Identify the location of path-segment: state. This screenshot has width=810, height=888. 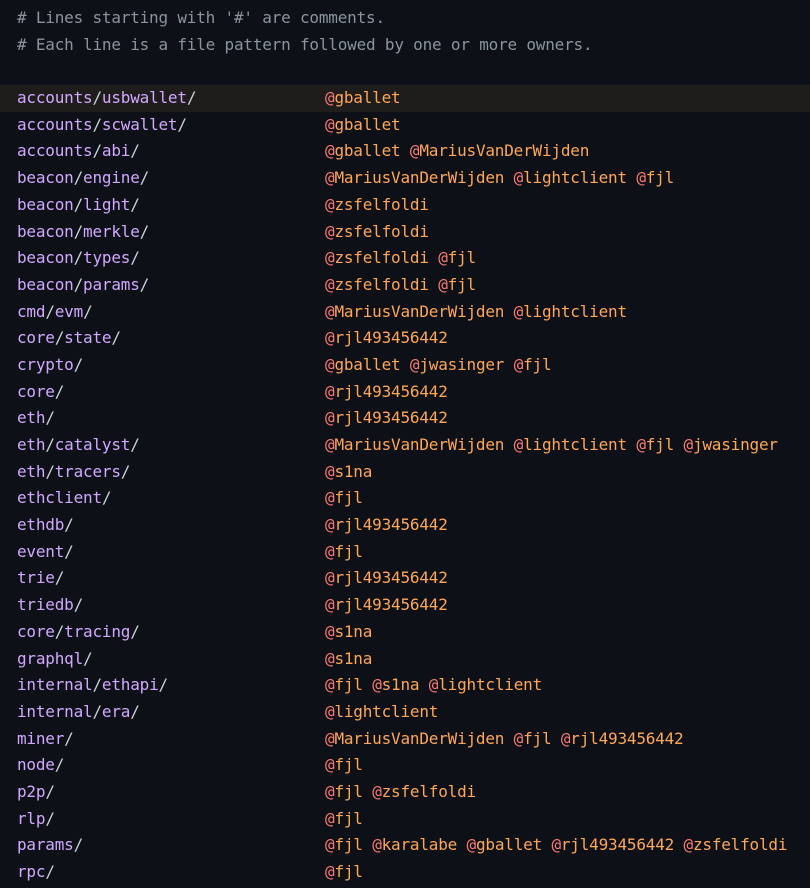
(88, 338).